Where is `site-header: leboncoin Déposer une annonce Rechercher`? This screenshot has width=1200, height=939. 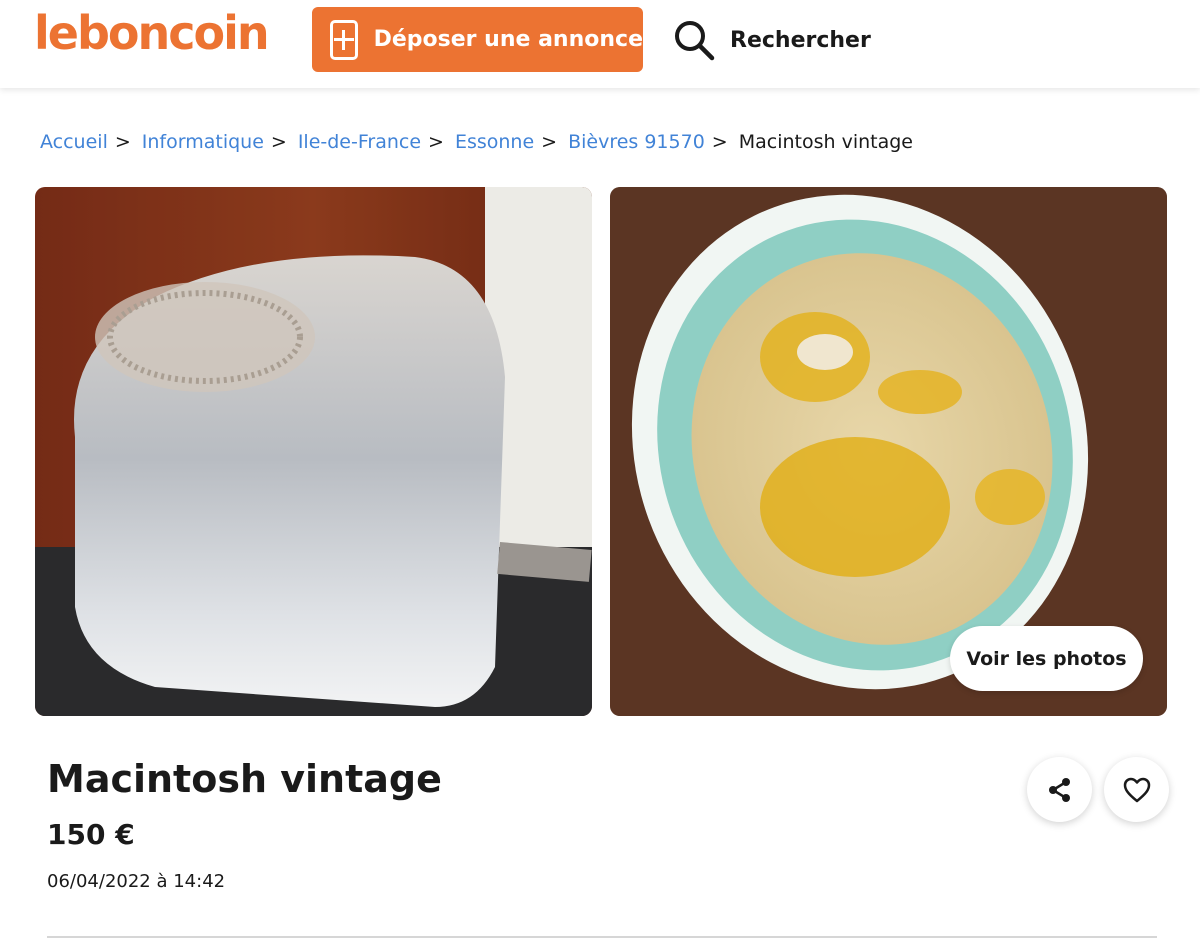 site-header: leboncoin Déposer une annonce Rechercher is located at coordinates (600, 44).